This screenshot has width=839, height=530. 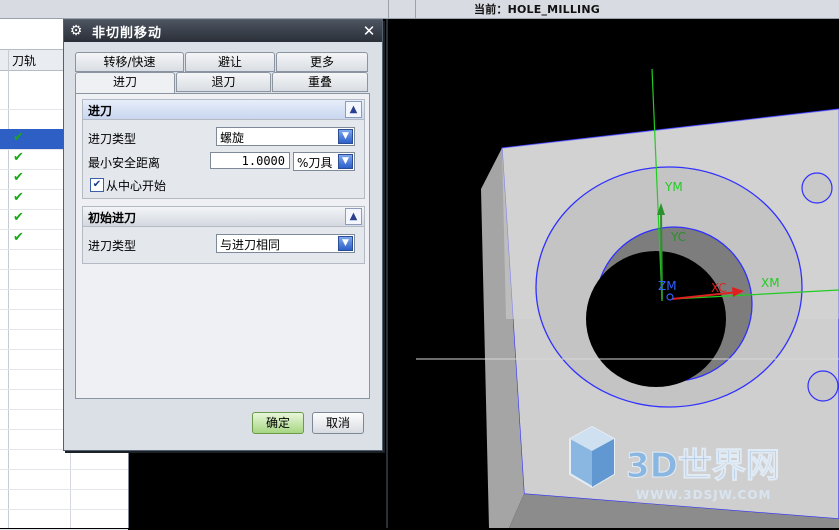 I want to click on engage-group-header: 进刀 ▲, so click(x=223, y=109).